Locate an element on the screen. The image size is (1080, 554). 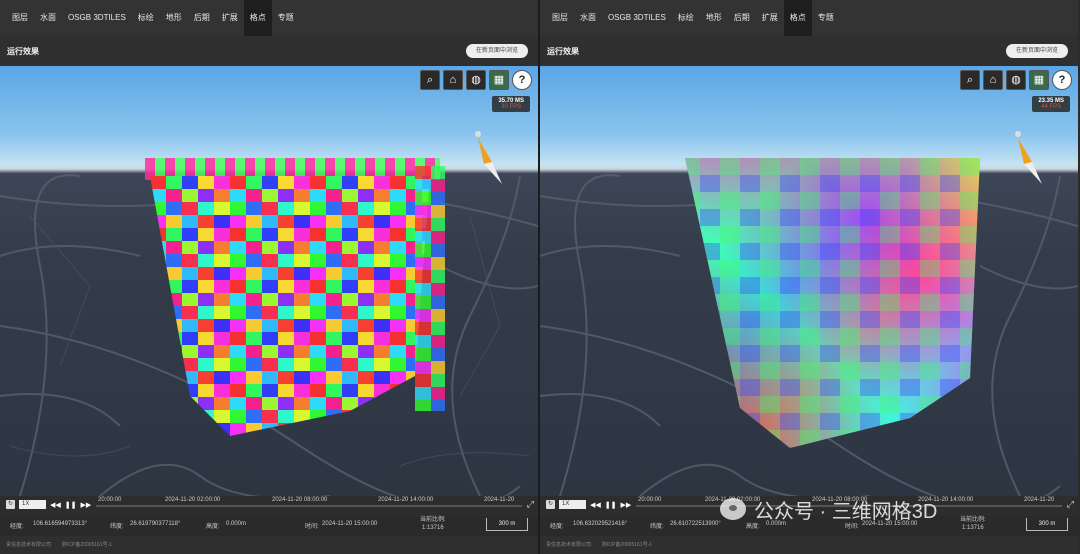
timeline-tick: 2024-11-20 14:00:00 is located at coordinates (406, 500).